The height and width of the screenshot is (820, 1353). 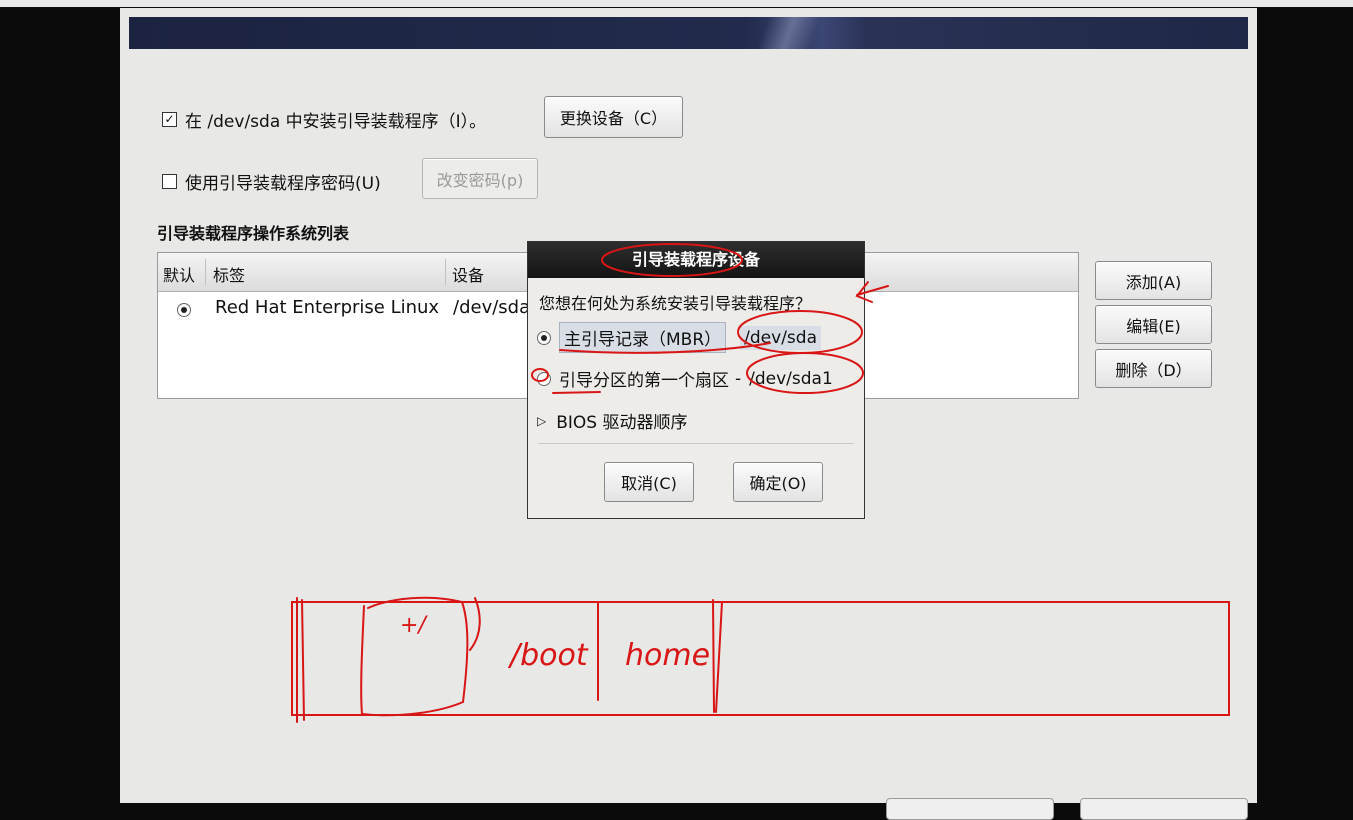 I want to click on option-first-sector: 引导分区的第一个扇区 - /dev/sda1, so click(x=685, y=378).